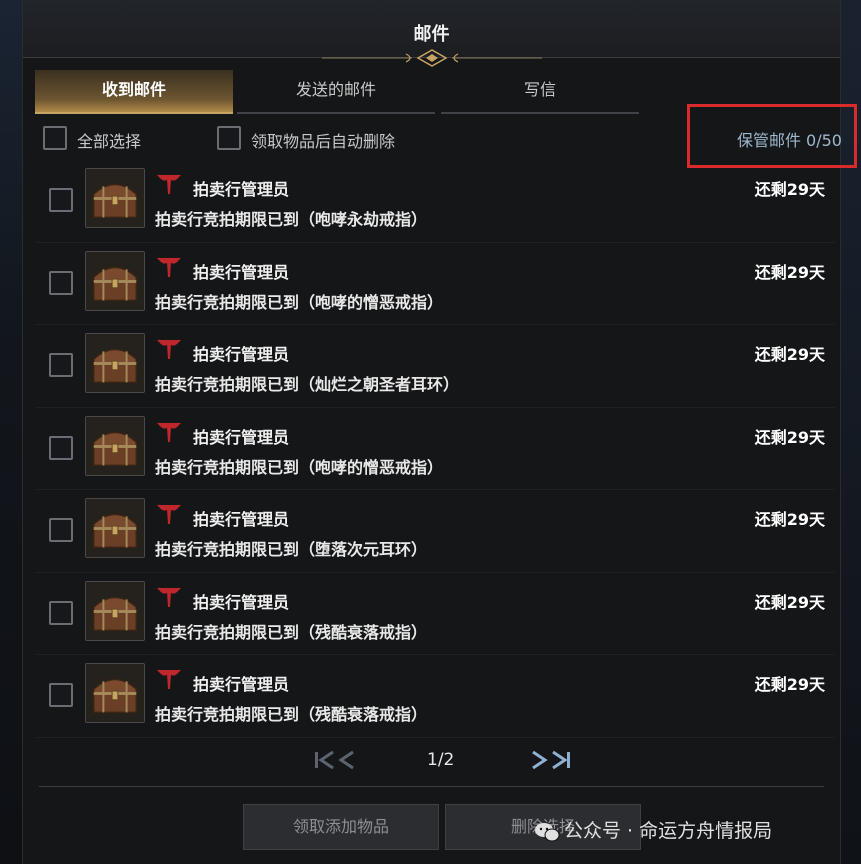  Describe the element at coordinates (229, 138) in the screenshot. I see `auto-delete-checkbox` at that location.